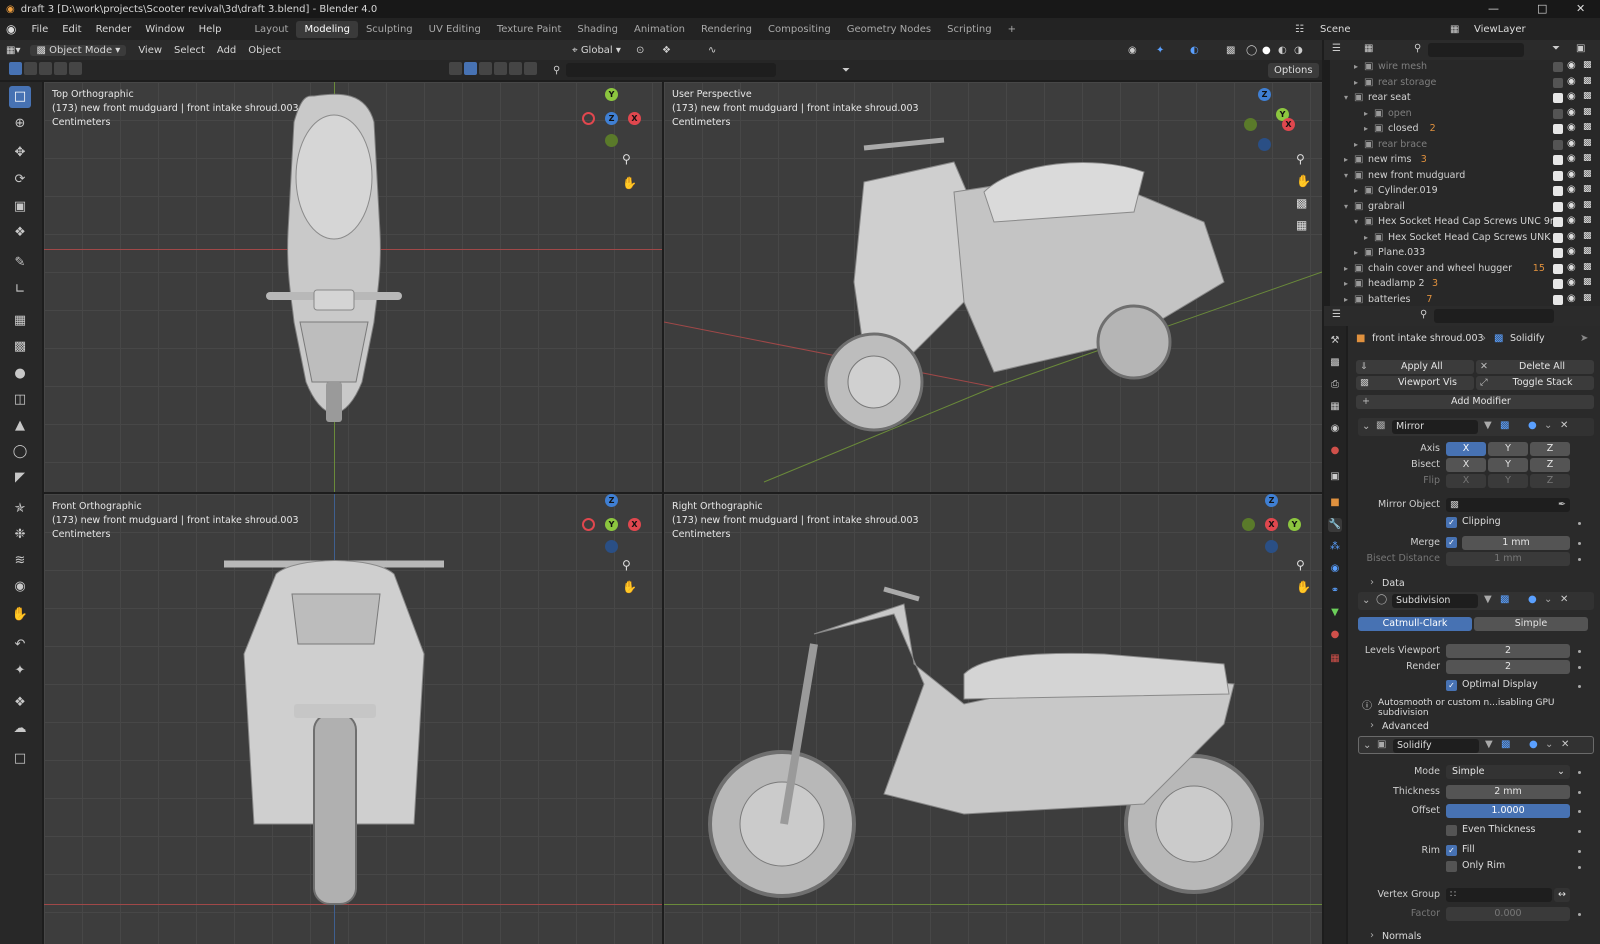  Describe the element at coordinates (13, 50) in the screenshot. I see `editor-type-icon: ▦▾` at that location.